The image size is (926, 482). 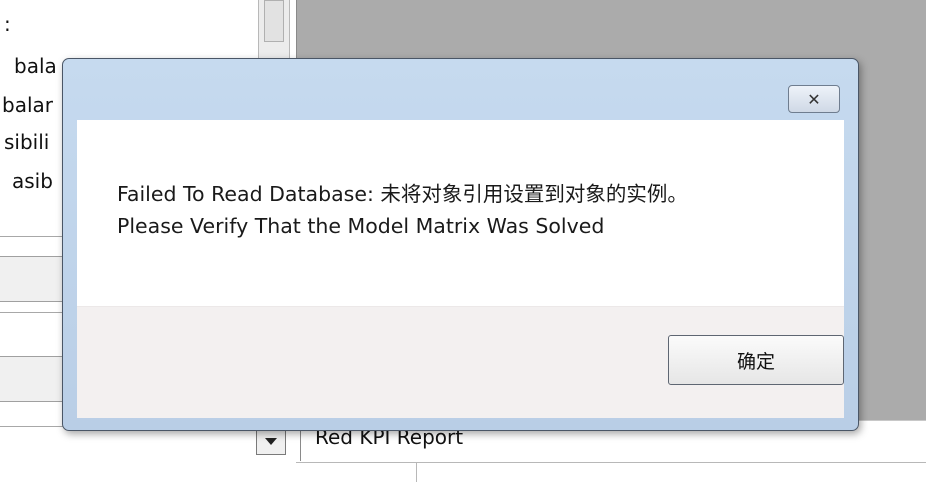 What do you see at coordinates (611, 472) in the screenshot?
I see `bottom-table-row` at bounding box center [611, 472].